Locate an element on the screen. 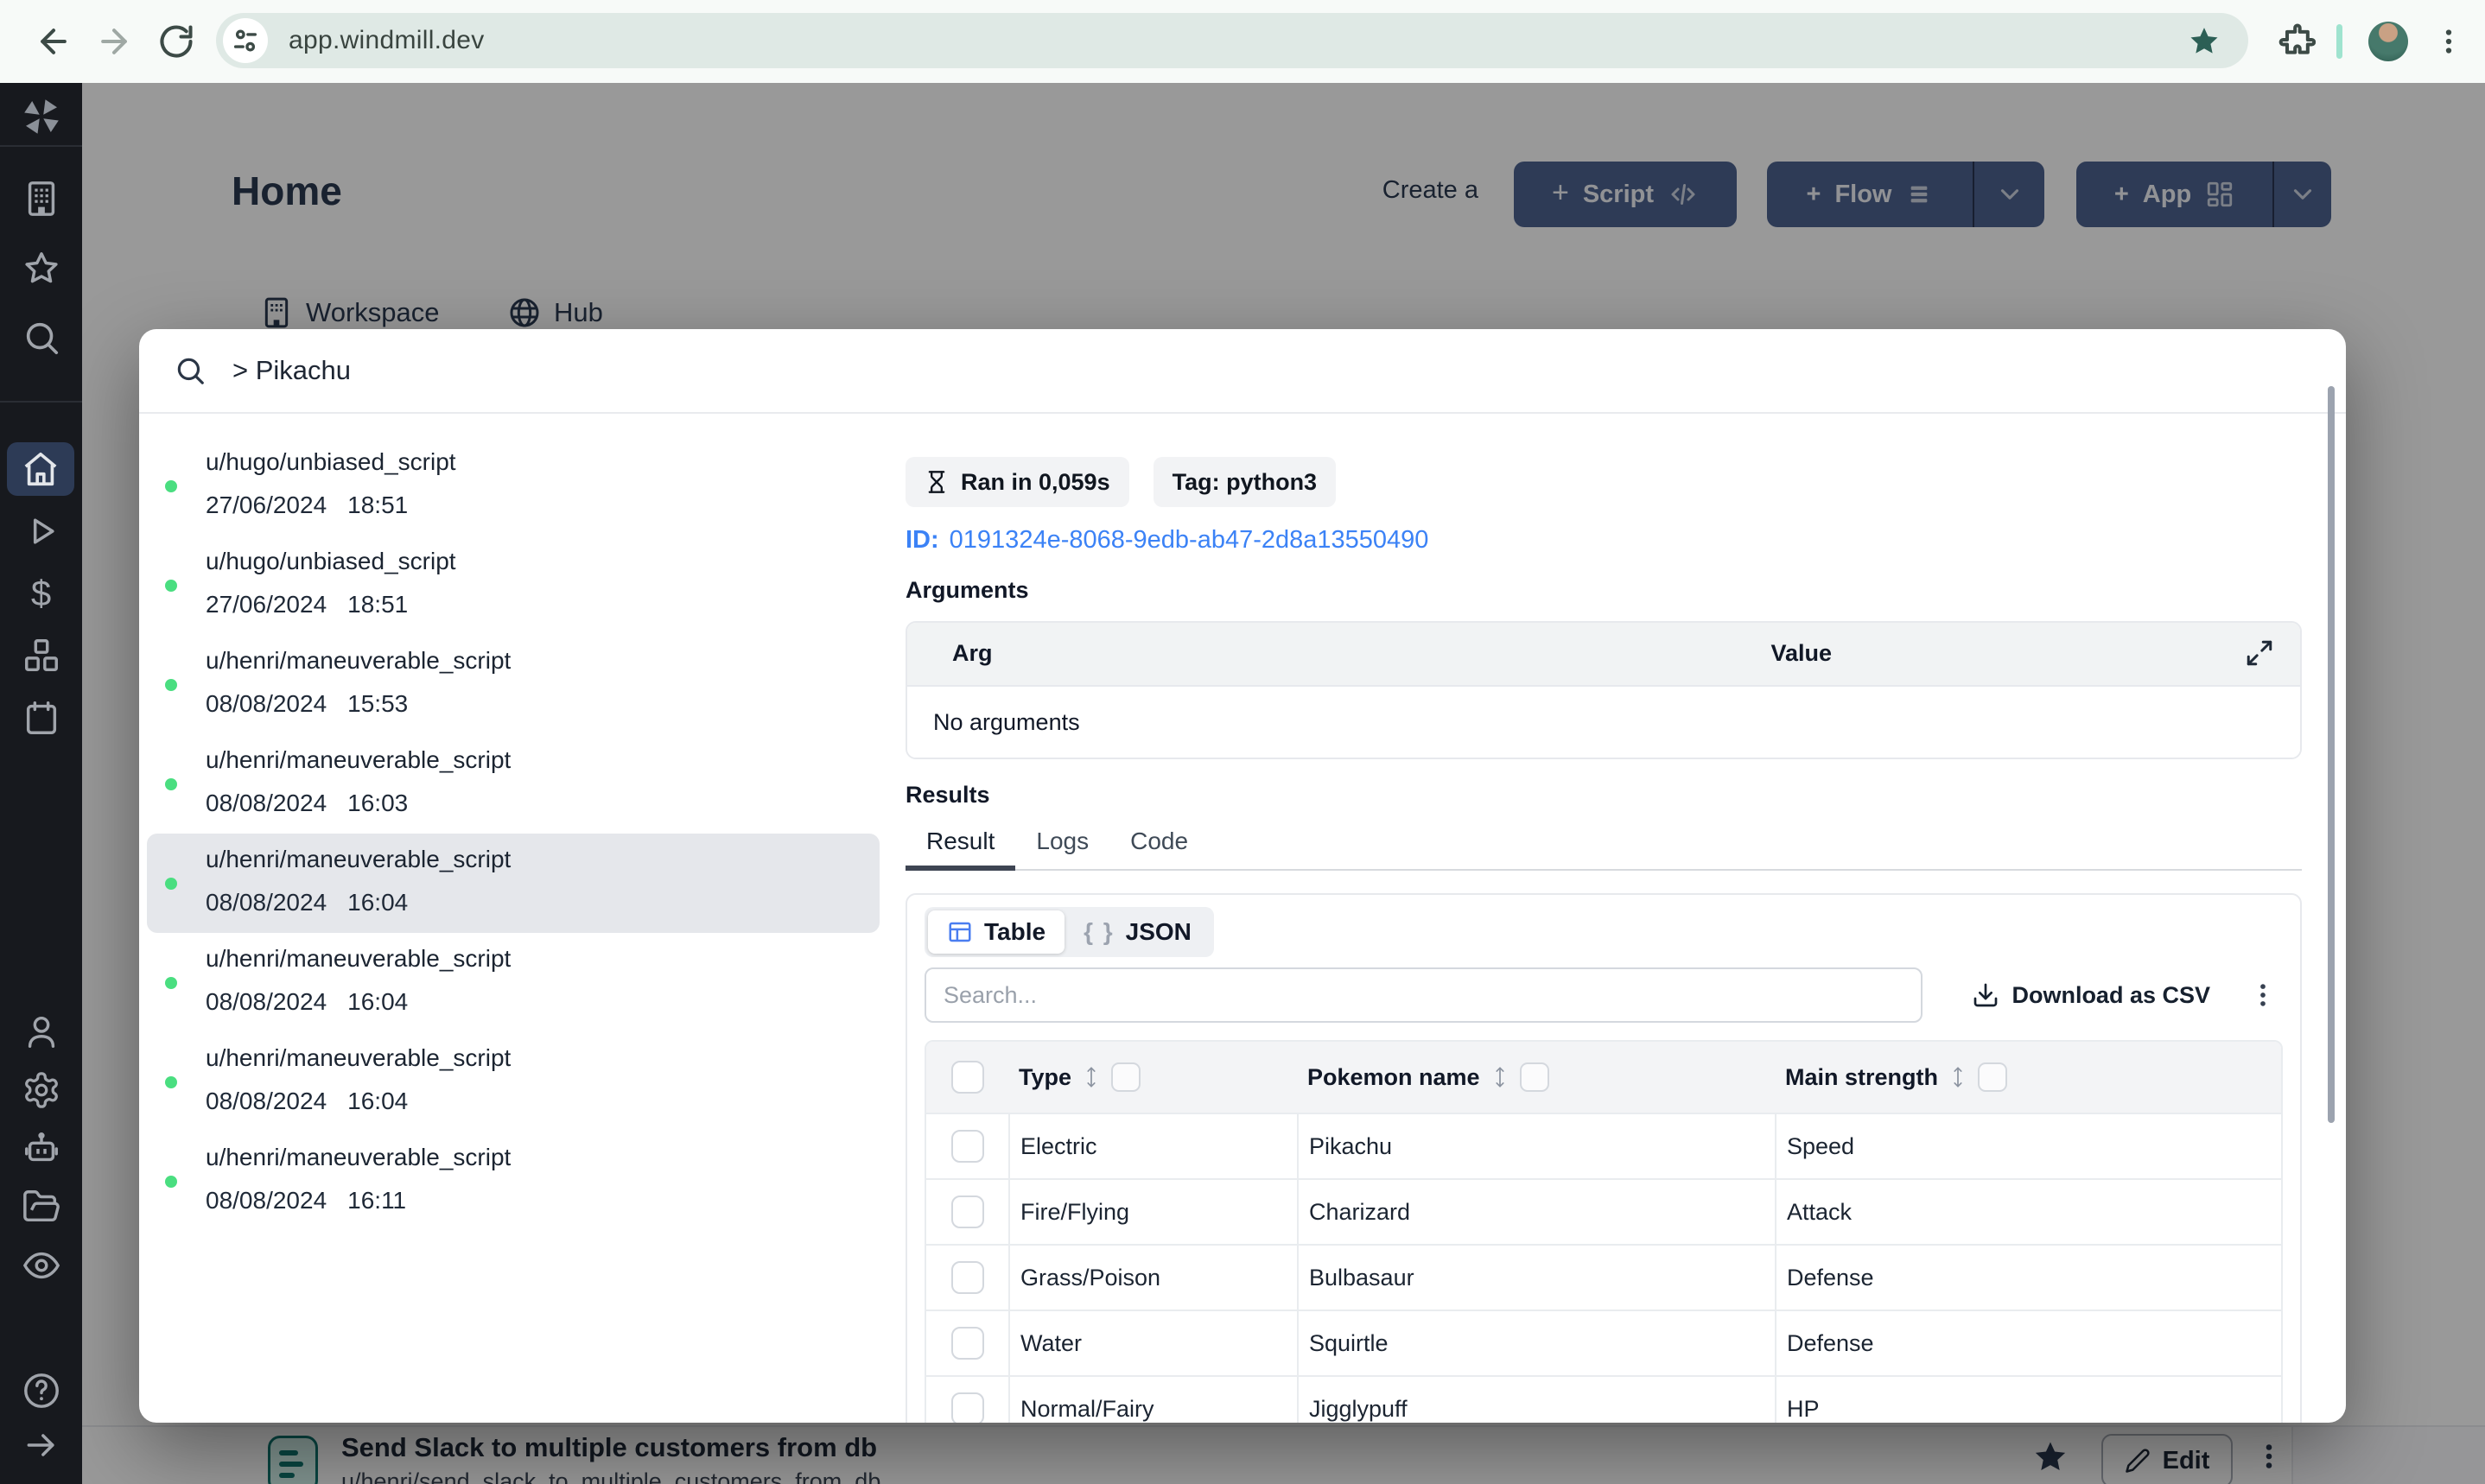  table-search-input is located at coordinates (1424, 995).